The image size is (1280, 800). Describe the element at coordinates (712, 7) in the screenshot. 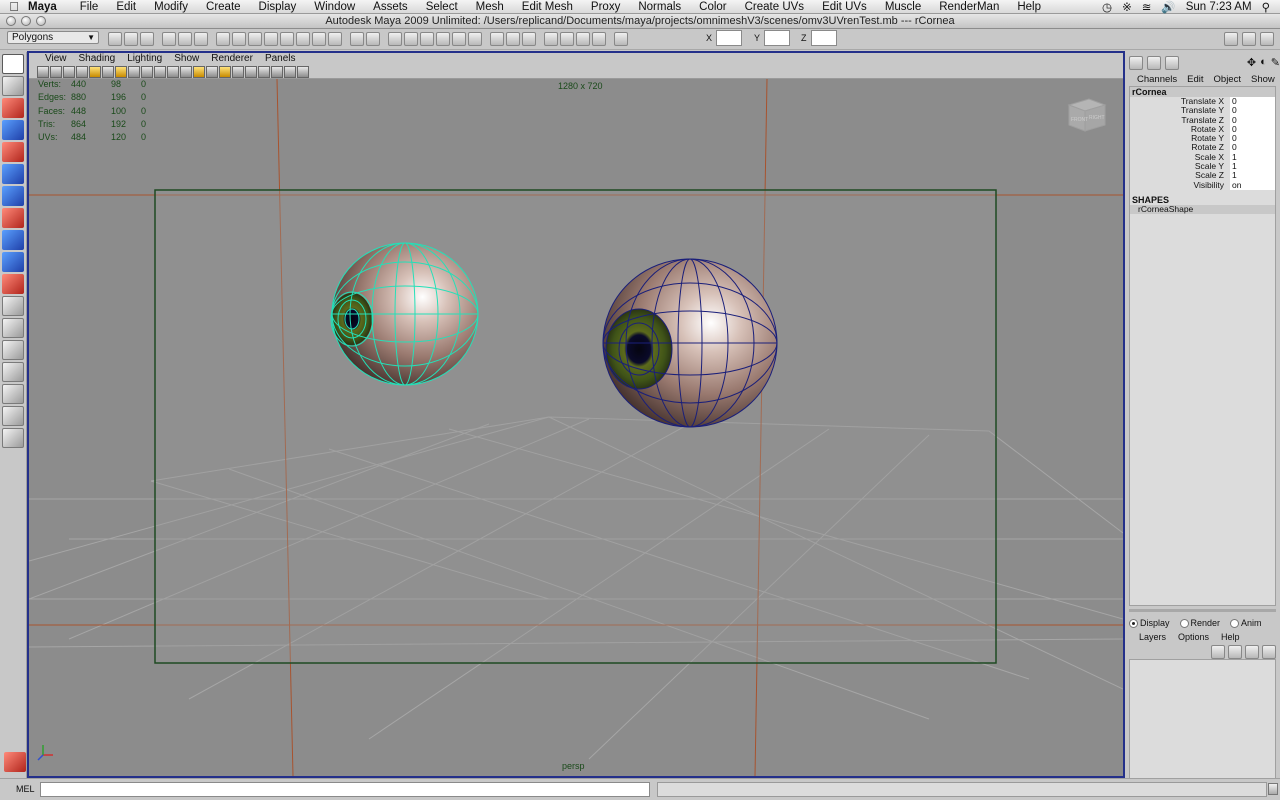

I see `menu-color: Color` at that location.